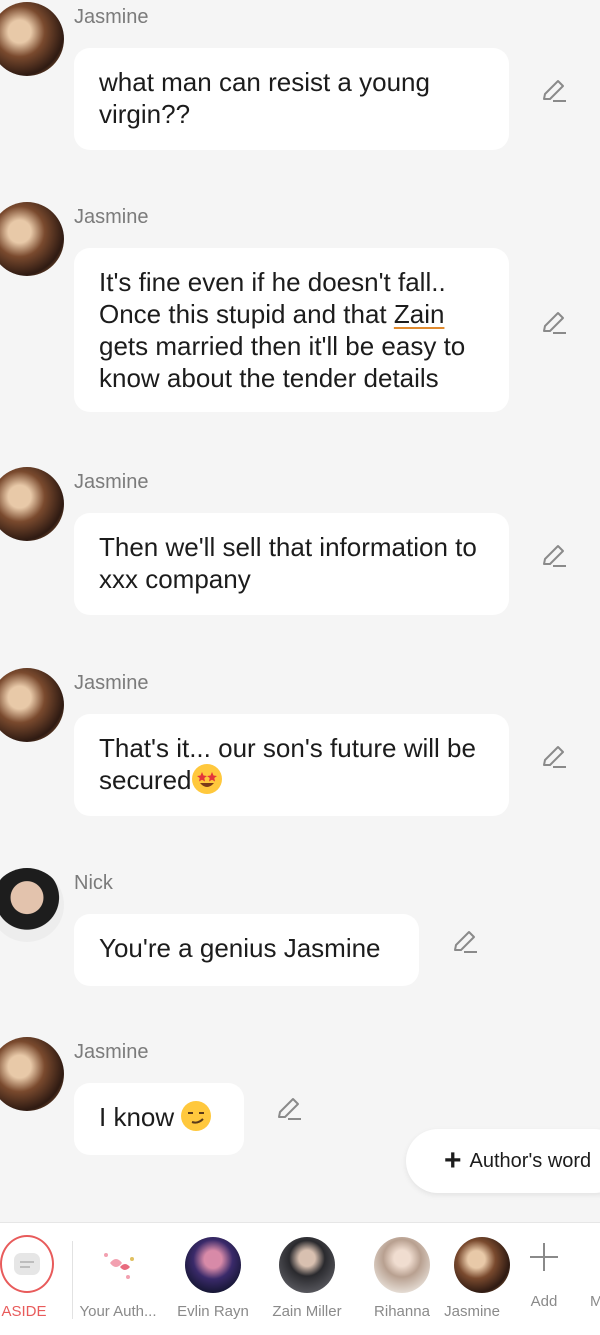 The height and width of the screenshot is (1335, 600). Describe the element at coordinates (196, 1116) in the screenshot. I see `smirk-emoji-icon` at that location.